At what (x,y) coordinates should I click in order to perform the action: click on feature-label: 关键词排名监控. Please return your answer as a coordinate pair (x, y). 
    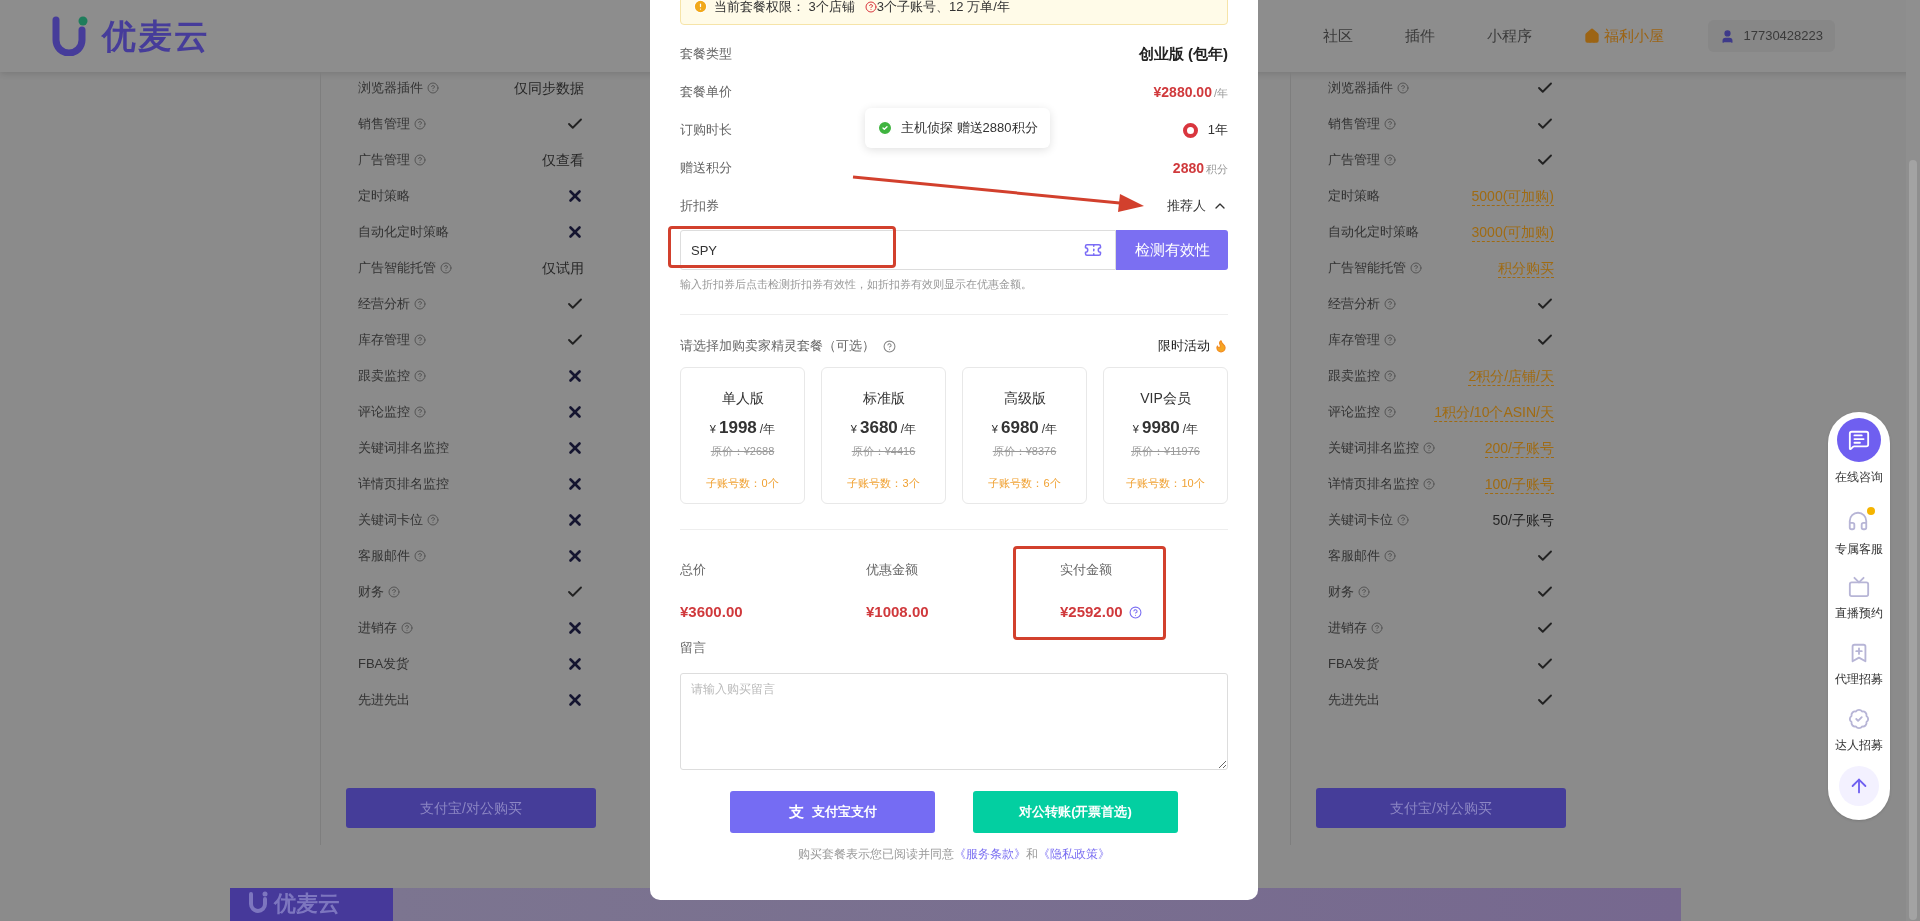
    Looking at the image, I should click on (1373, 448).